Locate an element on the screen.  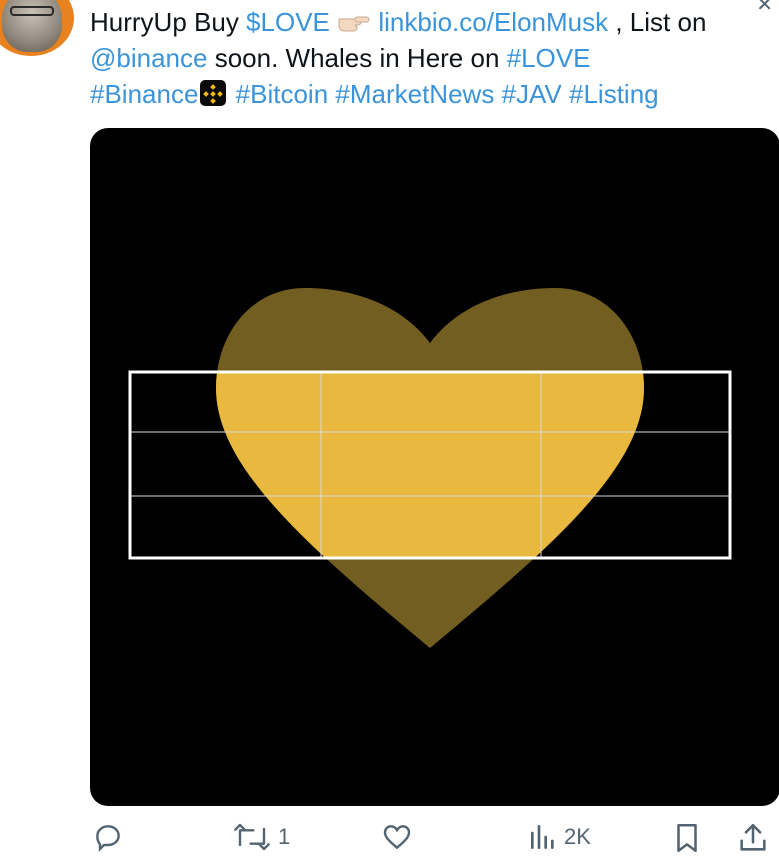
cashtag-love: $LOVE is located at coordinates (288, 22).